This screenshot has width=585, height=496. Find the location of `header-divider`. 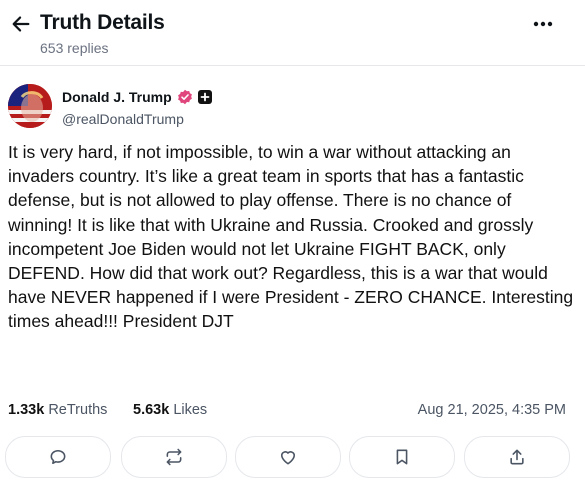

header-divider is located at coordinates (292, 65).